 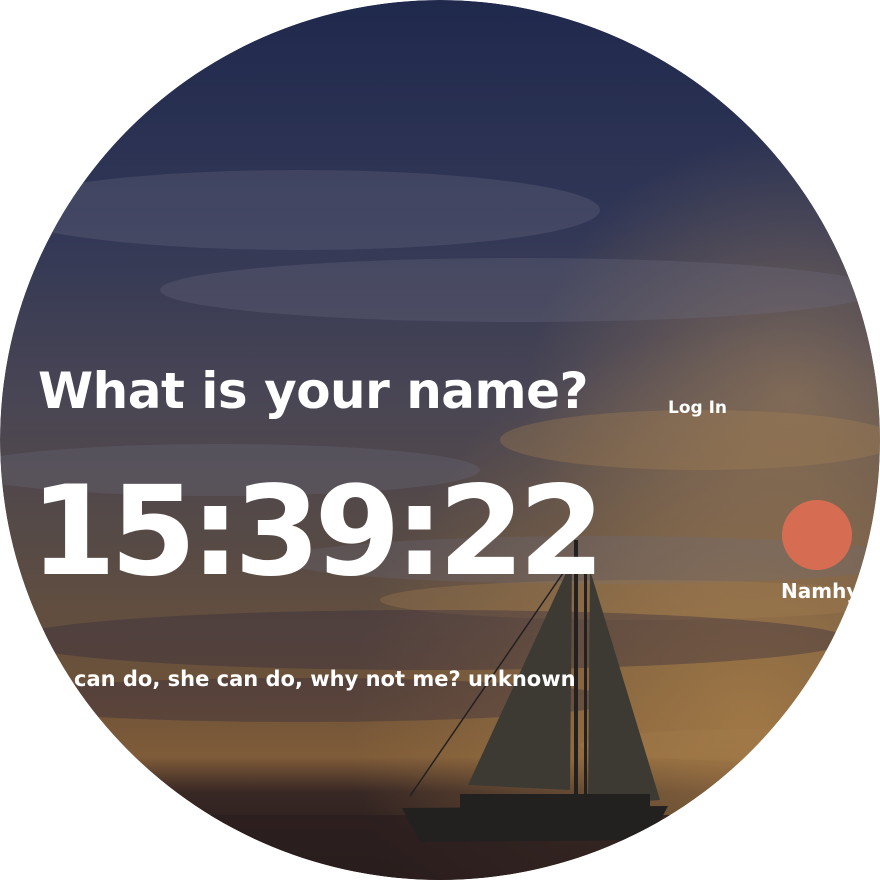 I want to click on username-label: Namhya, so click(x=827, y=591).